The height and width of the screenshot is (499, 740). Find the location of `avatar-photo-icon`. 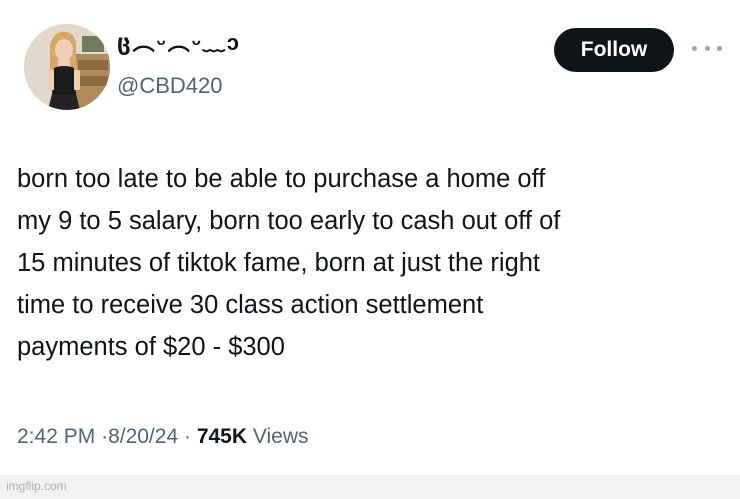

avatar-photo-icon is located at coordinates (67, 67).